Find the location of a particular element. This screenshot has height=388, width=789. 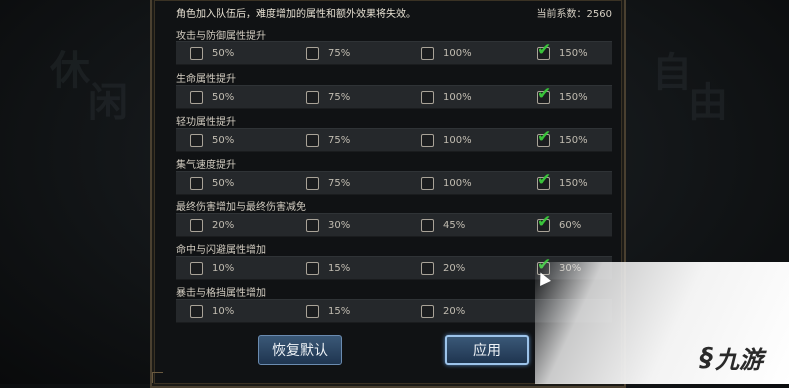

option-checkbox-item: ✔ 30% is located at coordinates (328, 225).